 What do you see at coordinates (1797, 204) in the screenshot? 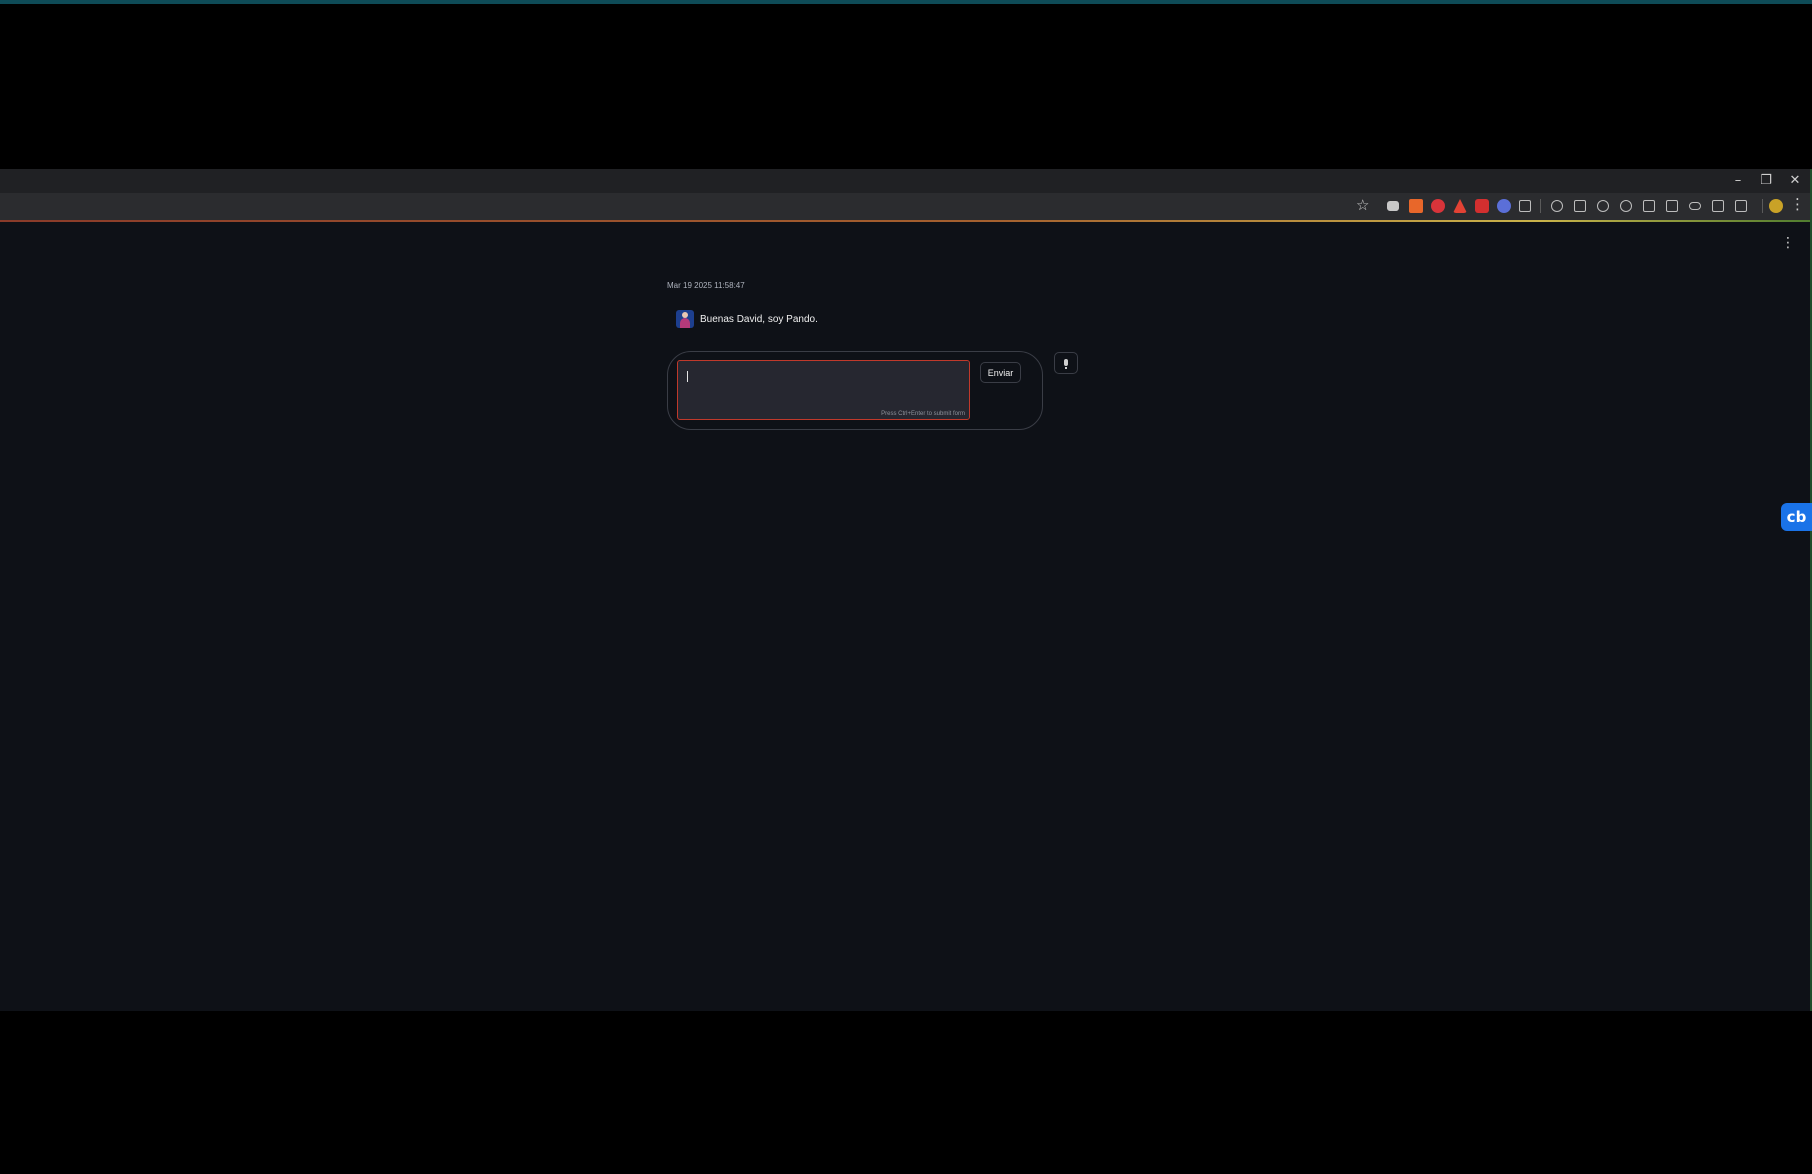
I see `browser-menu-icon: ⋮` at bounding box center [1797, 204].